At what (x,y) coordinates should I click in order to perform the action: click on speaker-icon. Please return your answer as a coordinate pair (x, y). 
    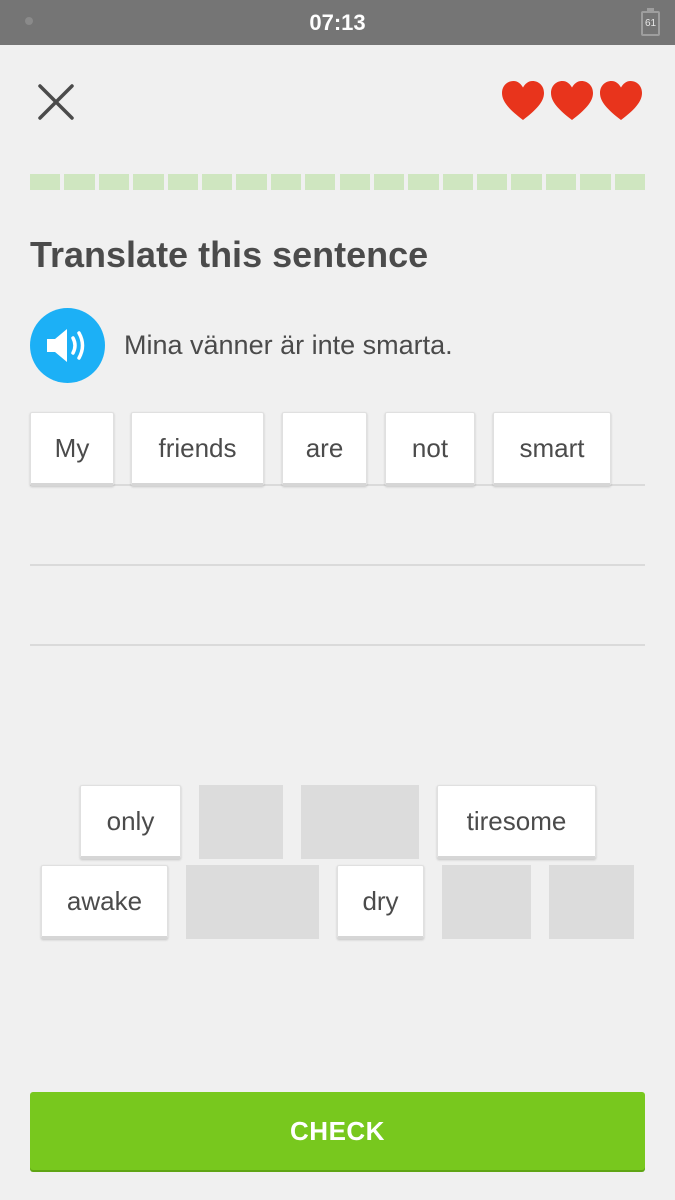
    Looking at the image, I should click on (66, 345).